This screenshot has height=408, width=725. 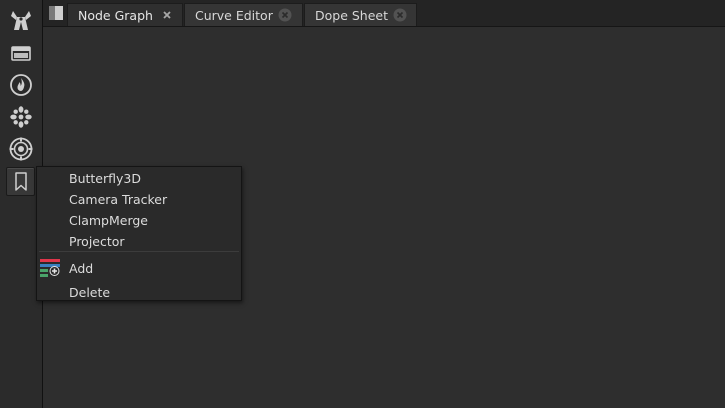 I want to click on particles-button, so click(x=21, y=85).